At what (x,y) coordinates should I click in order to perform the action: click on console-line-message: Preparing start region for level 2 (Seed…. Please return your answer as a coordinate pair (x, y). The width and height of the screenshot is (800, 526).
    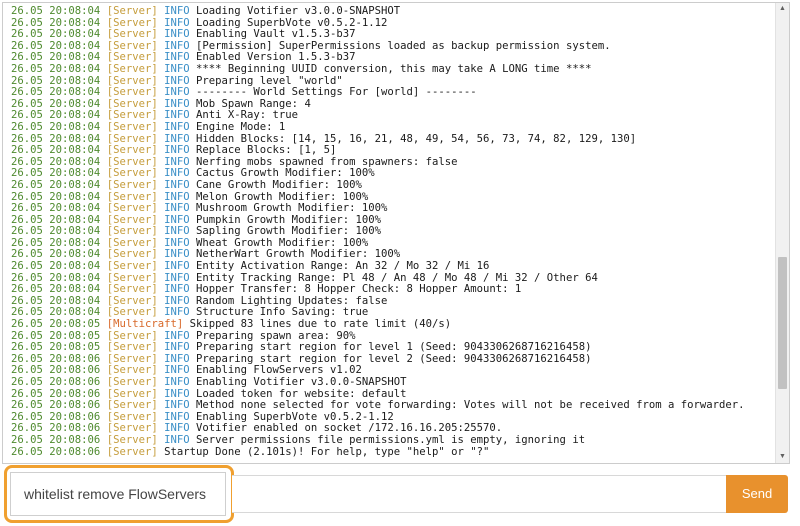
    Looking at the image, I should click on (394, 358).